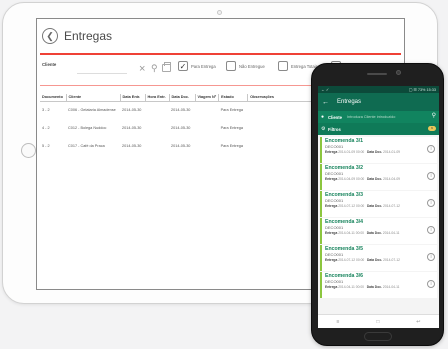 This screenshot has width=448, height=349. What do you see at coordinates (46, 128) in the screenshot?
I see `cell-documento: 4 - 2` at bounding box center [46, 128].